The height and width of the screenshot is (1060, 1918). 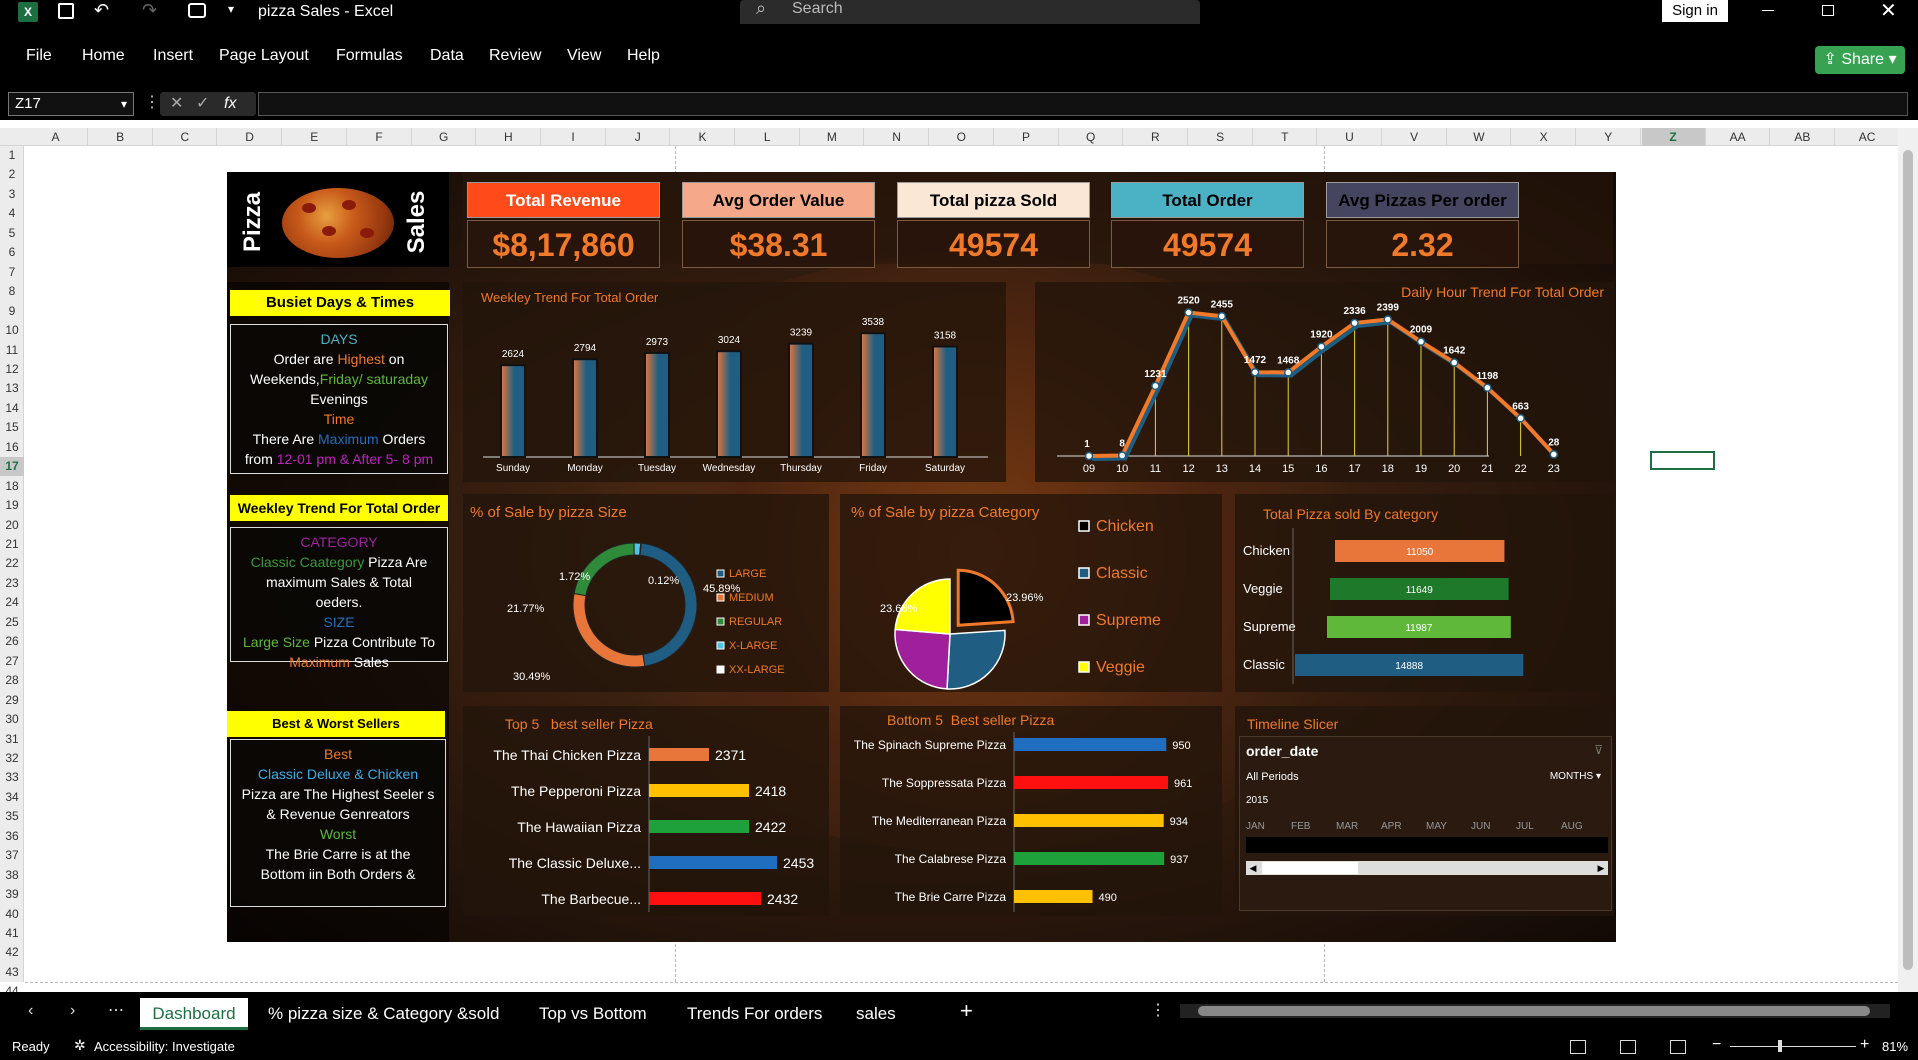 I want to click on selected-cell, so click(x=1682, y=460).